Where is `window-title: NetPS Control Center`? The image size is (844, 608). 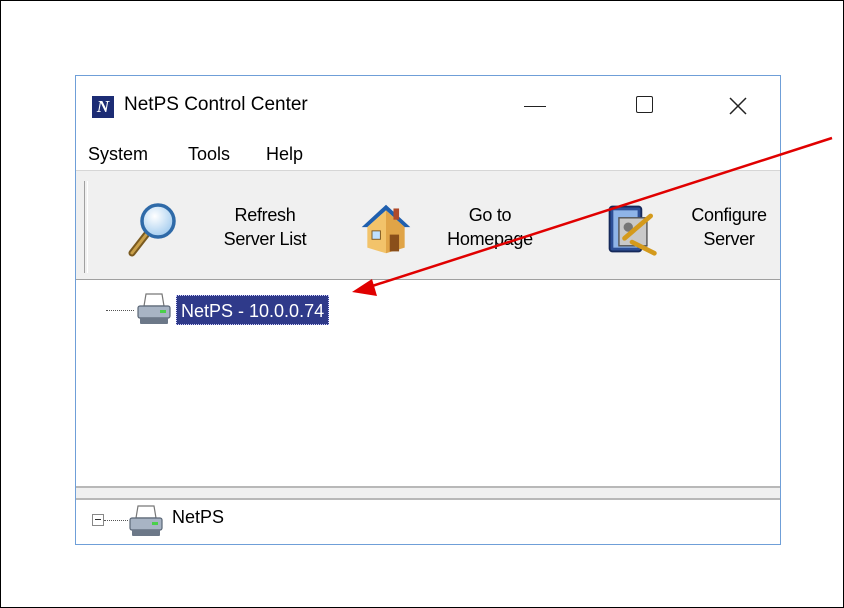 window-title: NetPS Control Center is located at coordinates (216, 104).